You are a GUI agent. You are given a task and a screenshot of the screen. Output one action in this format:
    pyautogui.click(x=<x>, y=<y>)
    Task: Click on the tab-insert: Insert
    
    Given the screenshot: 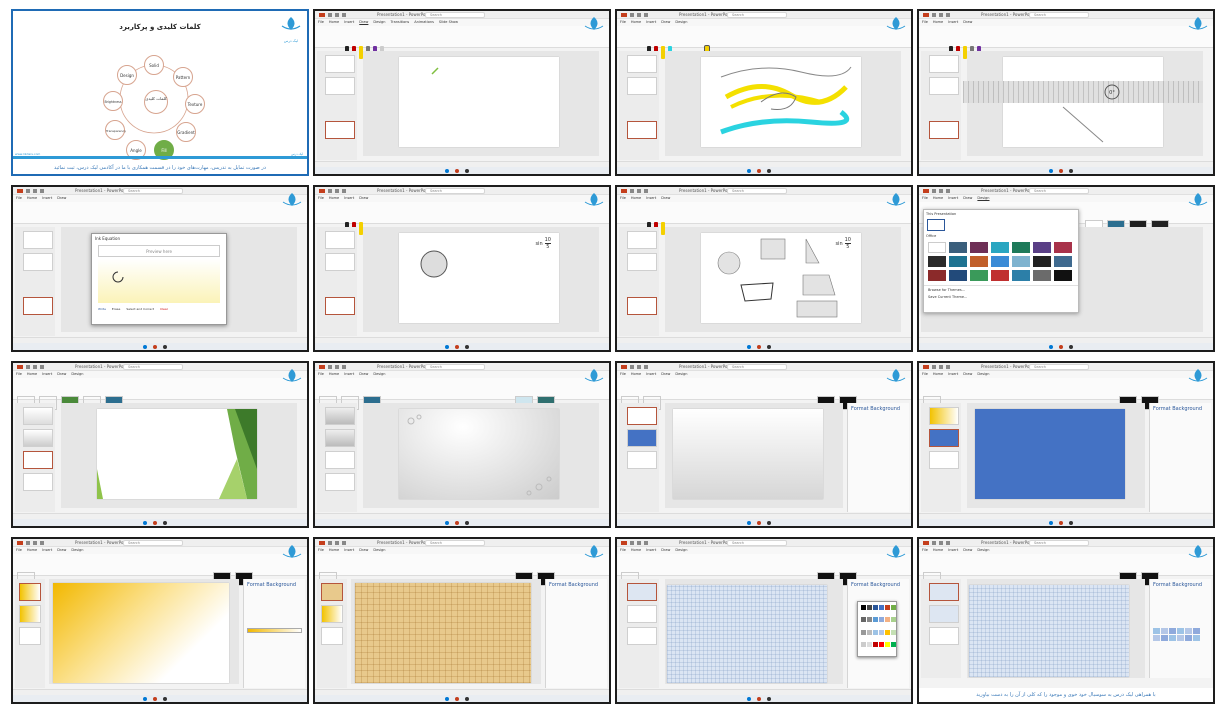 What is the action you would take?
    pyautogui.click(x=349, y=22)
    